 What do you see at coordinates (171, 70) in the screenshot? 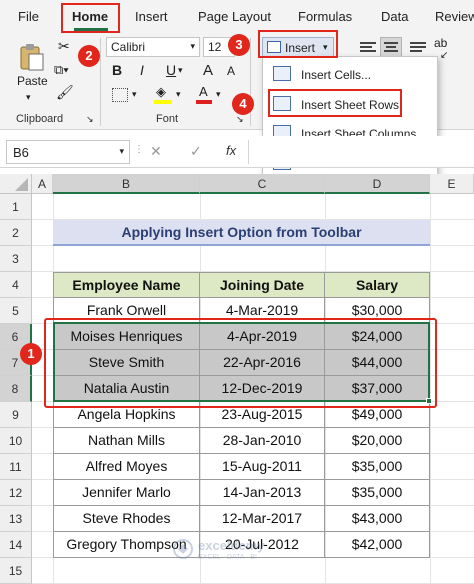
I see `underline-button: U` at bounding box center [171, 70].